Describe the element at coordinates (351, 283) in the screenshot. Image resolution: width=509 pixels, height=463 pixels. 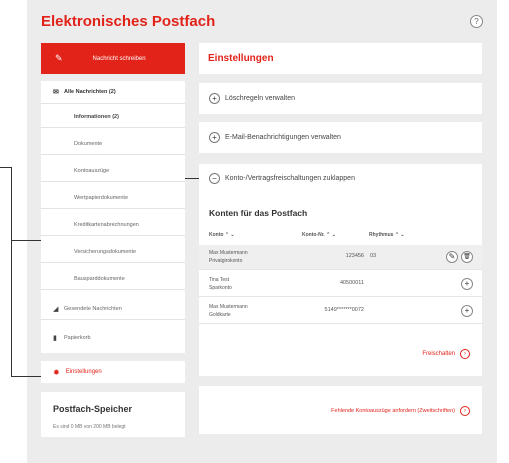
I see `account-number: 40500011` at that location.